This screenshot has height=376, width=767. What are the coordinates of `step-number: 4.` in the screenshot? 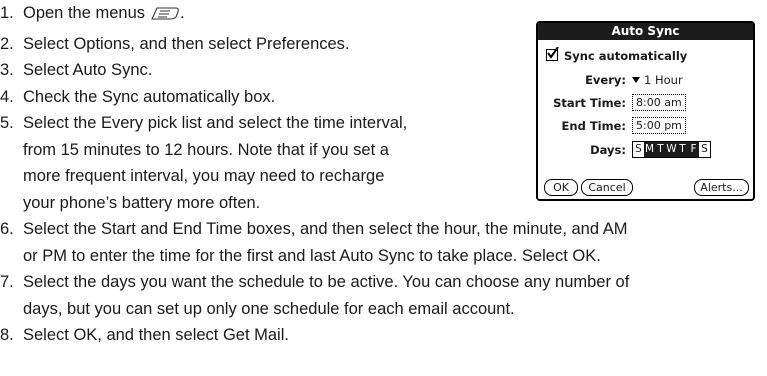 It's located at (7, 96).